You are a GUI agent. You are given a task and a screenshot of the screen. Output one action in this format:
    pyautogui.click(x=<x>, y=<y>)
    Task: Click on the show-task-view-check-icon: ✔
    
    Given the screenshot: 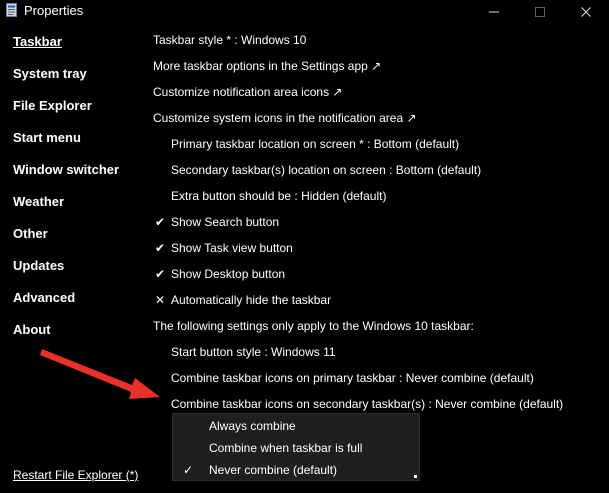 What is the action you would take?
    pyautogui.click(x=160, y=248)
    